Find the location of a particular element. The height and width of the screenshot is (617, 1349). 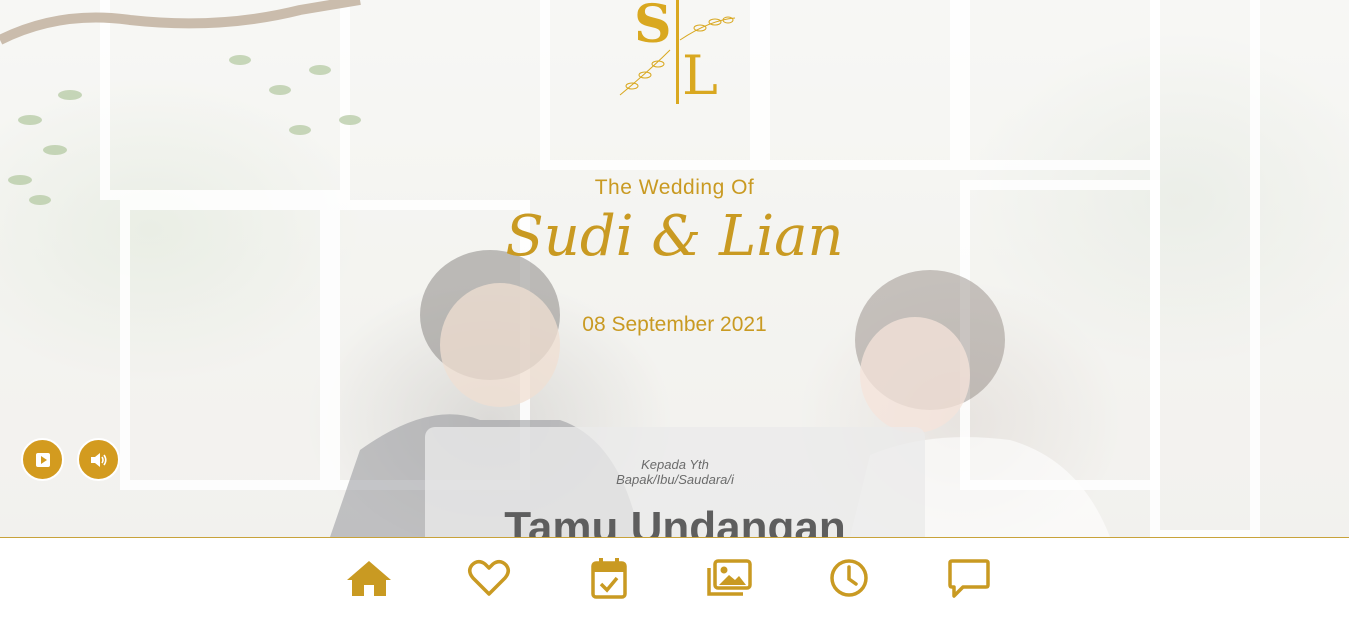

bottom-navbar is located at coordinates (674, 577).